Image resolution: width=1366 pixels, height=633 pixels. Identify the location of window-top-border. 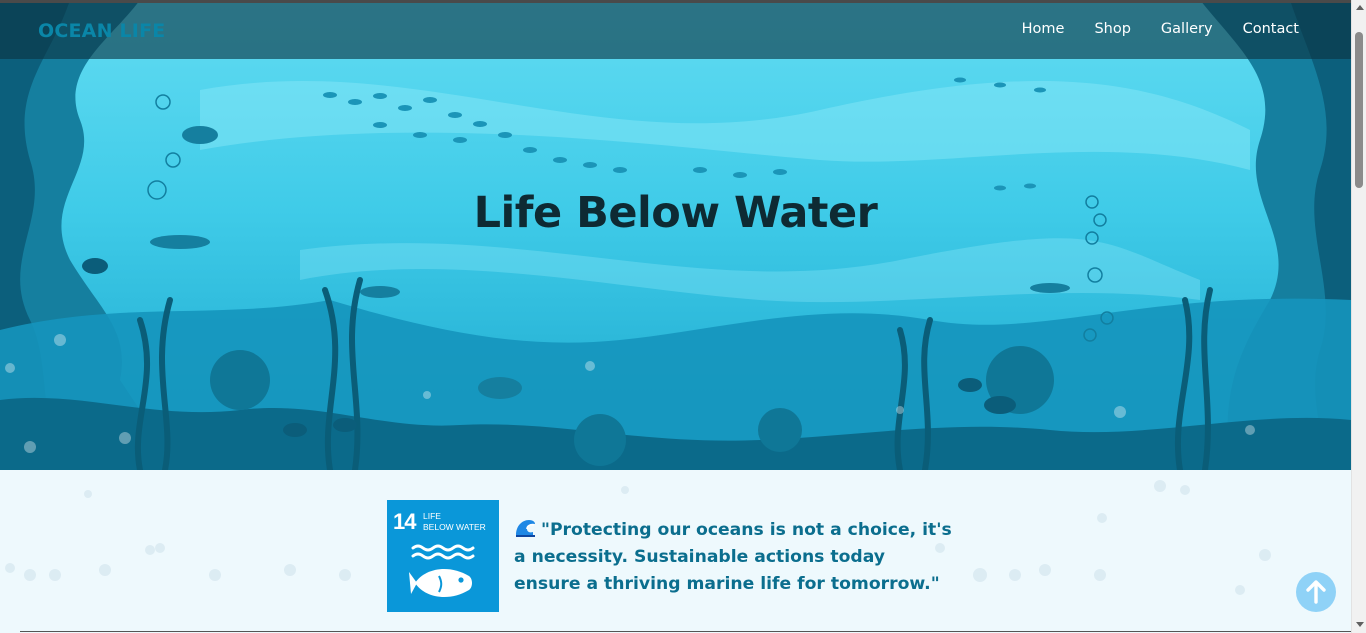
(675, 1).